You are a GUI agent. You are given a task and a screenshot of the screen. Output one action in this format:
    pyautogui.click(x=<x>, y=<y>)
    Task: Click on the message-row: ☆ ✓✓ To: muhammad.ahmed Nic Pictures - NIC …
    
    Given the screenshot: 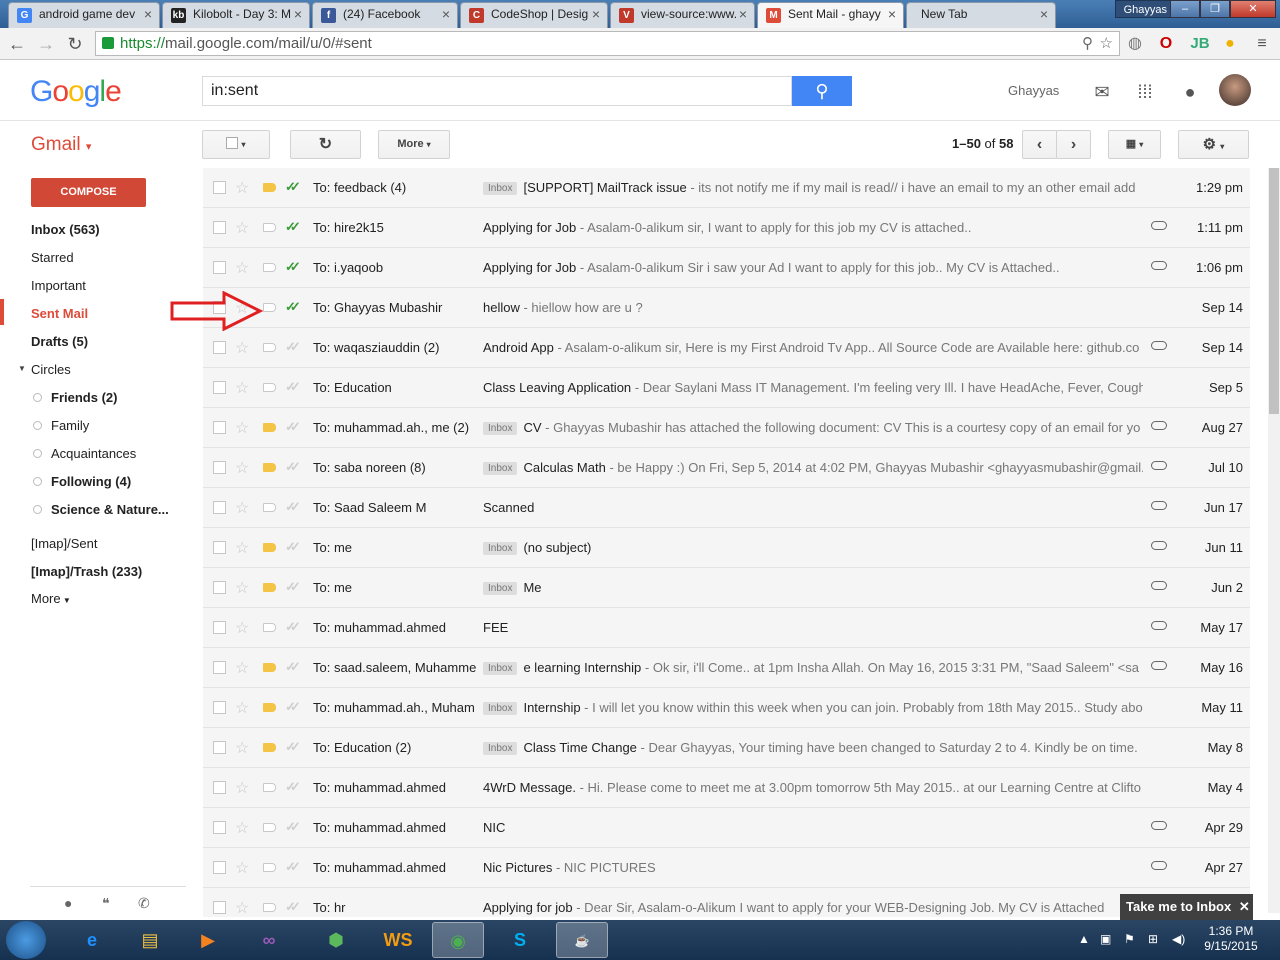 What is the action you would take?
    pyautogui.click(x=726, y=868)
    